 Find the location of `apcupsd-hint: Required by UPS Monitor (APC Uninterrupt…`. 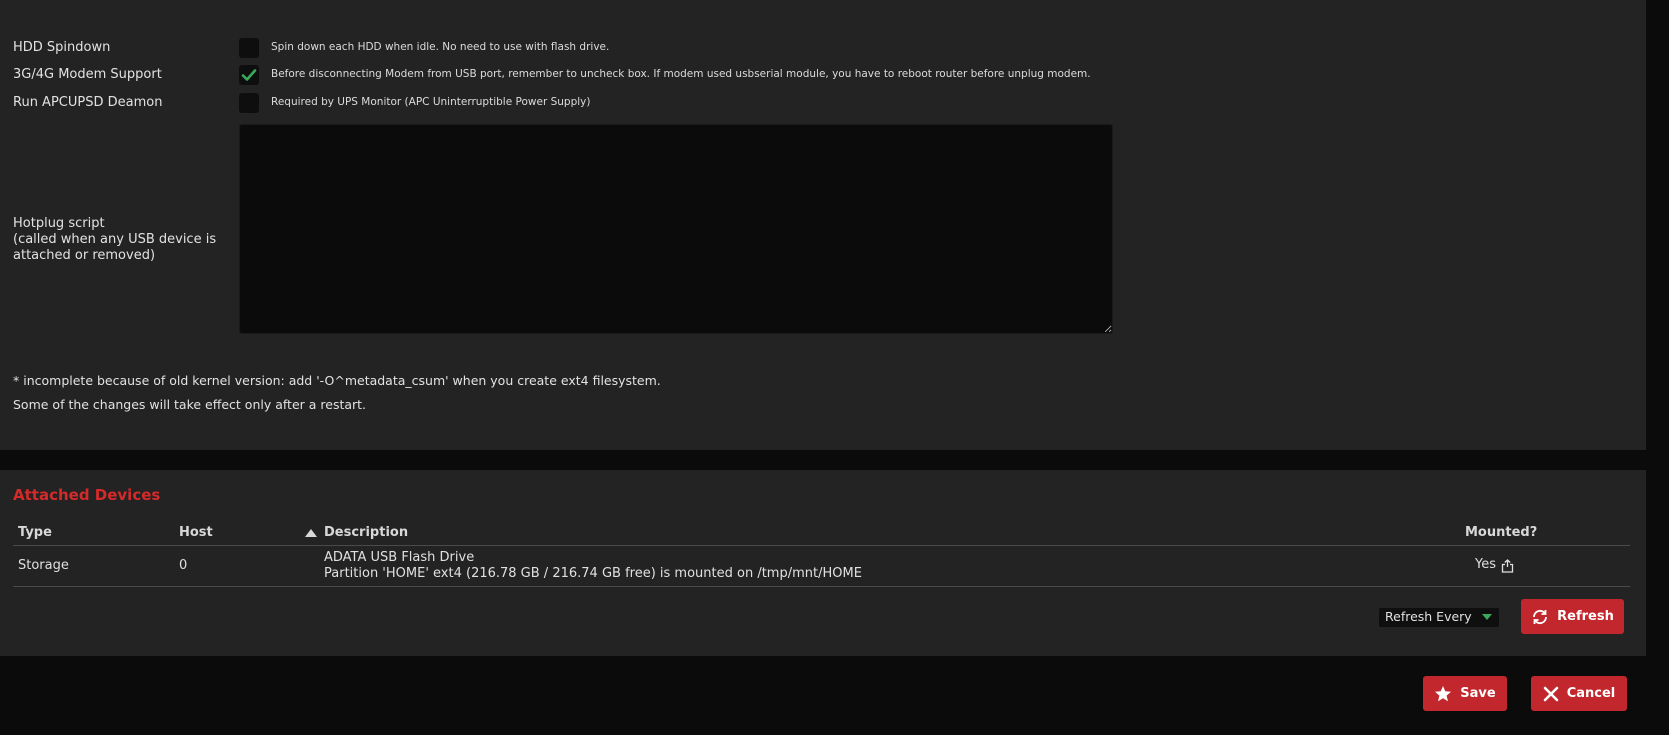

apcupsd-hint: Required by UPS Monitor (APC Uninterrupt… is located at coordinates (431, 102).